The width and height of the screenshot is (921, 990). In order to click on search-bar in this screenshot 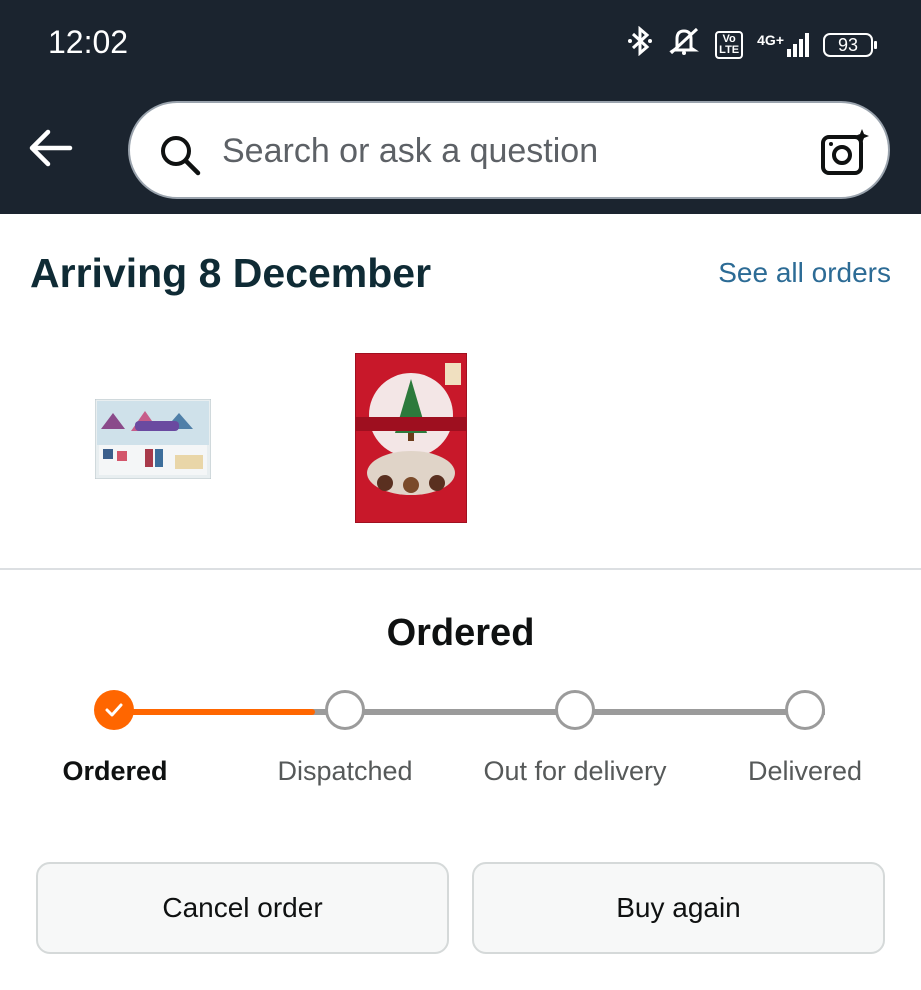, I will do `click(509, 150)`.